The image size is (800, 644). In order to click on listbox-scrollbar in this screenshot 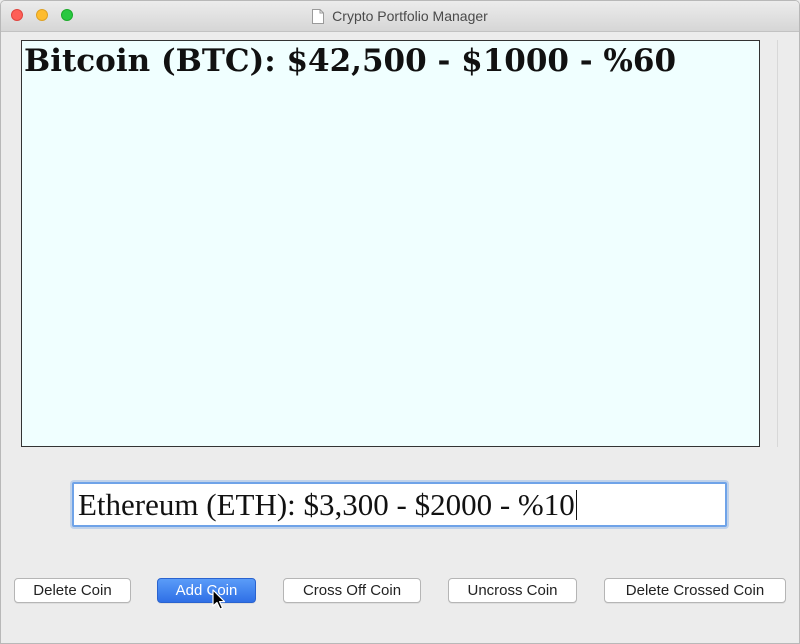, I will do `click(777, 243)`.